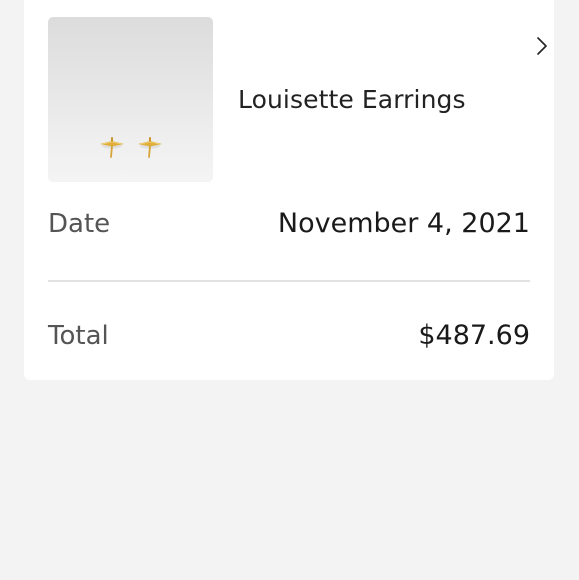  I want to click on date-label: Date, so click(79, 224).